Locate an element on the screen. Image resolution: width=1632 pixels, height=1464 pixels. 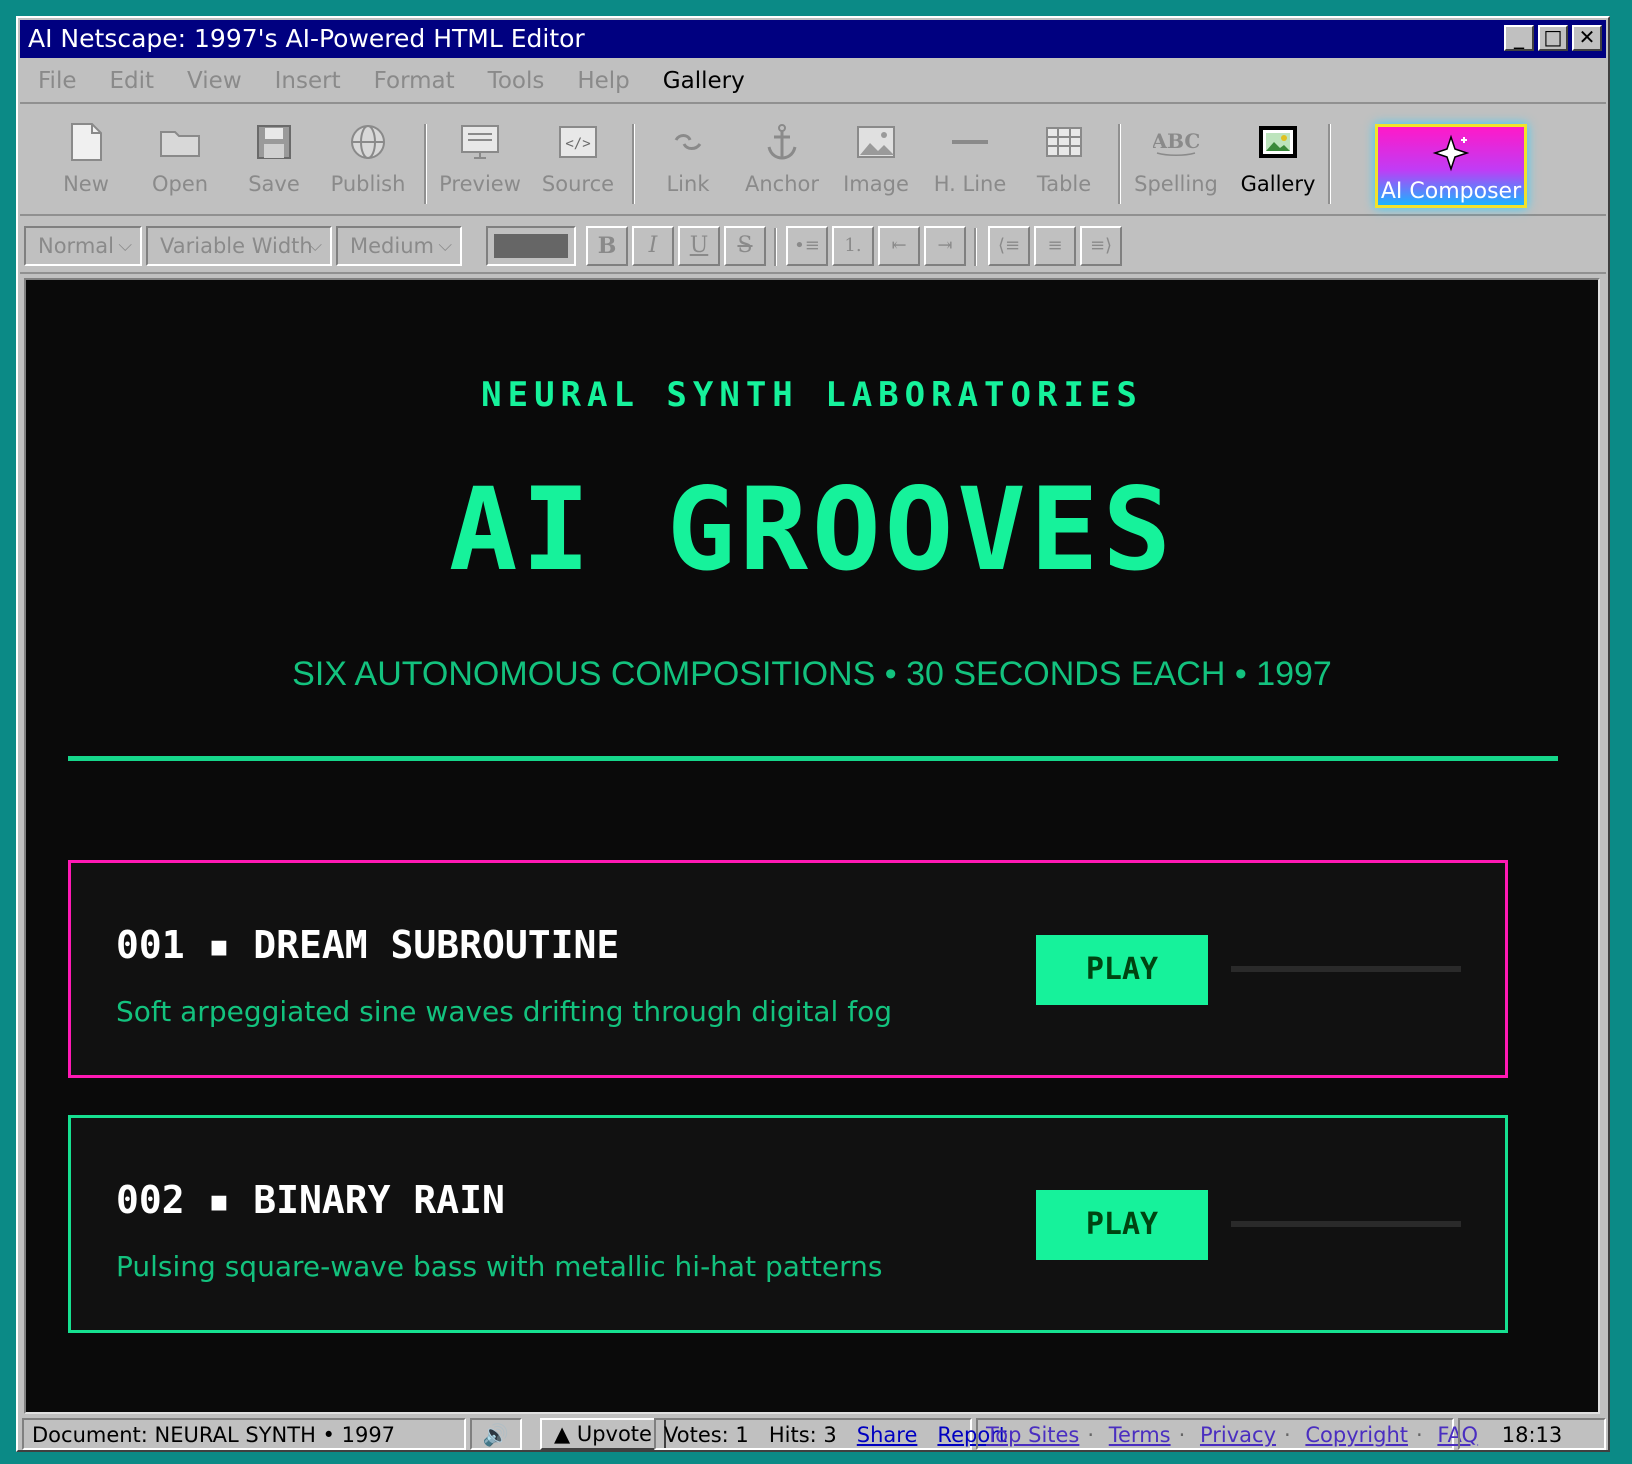
outdent-button: ⇤ is located at coordinates (899, 246).